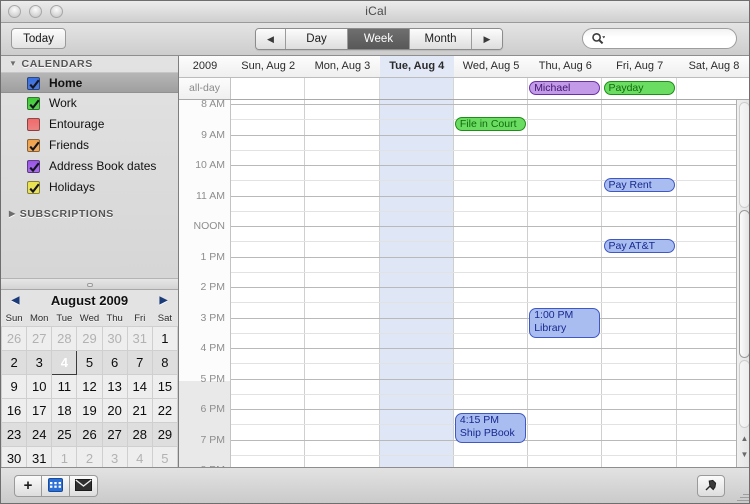 This screenshot has width=750, height=504. Describe the element at coordinates (139, 410) in the screenshot. I see `mini-day-cell: 21` at that location.